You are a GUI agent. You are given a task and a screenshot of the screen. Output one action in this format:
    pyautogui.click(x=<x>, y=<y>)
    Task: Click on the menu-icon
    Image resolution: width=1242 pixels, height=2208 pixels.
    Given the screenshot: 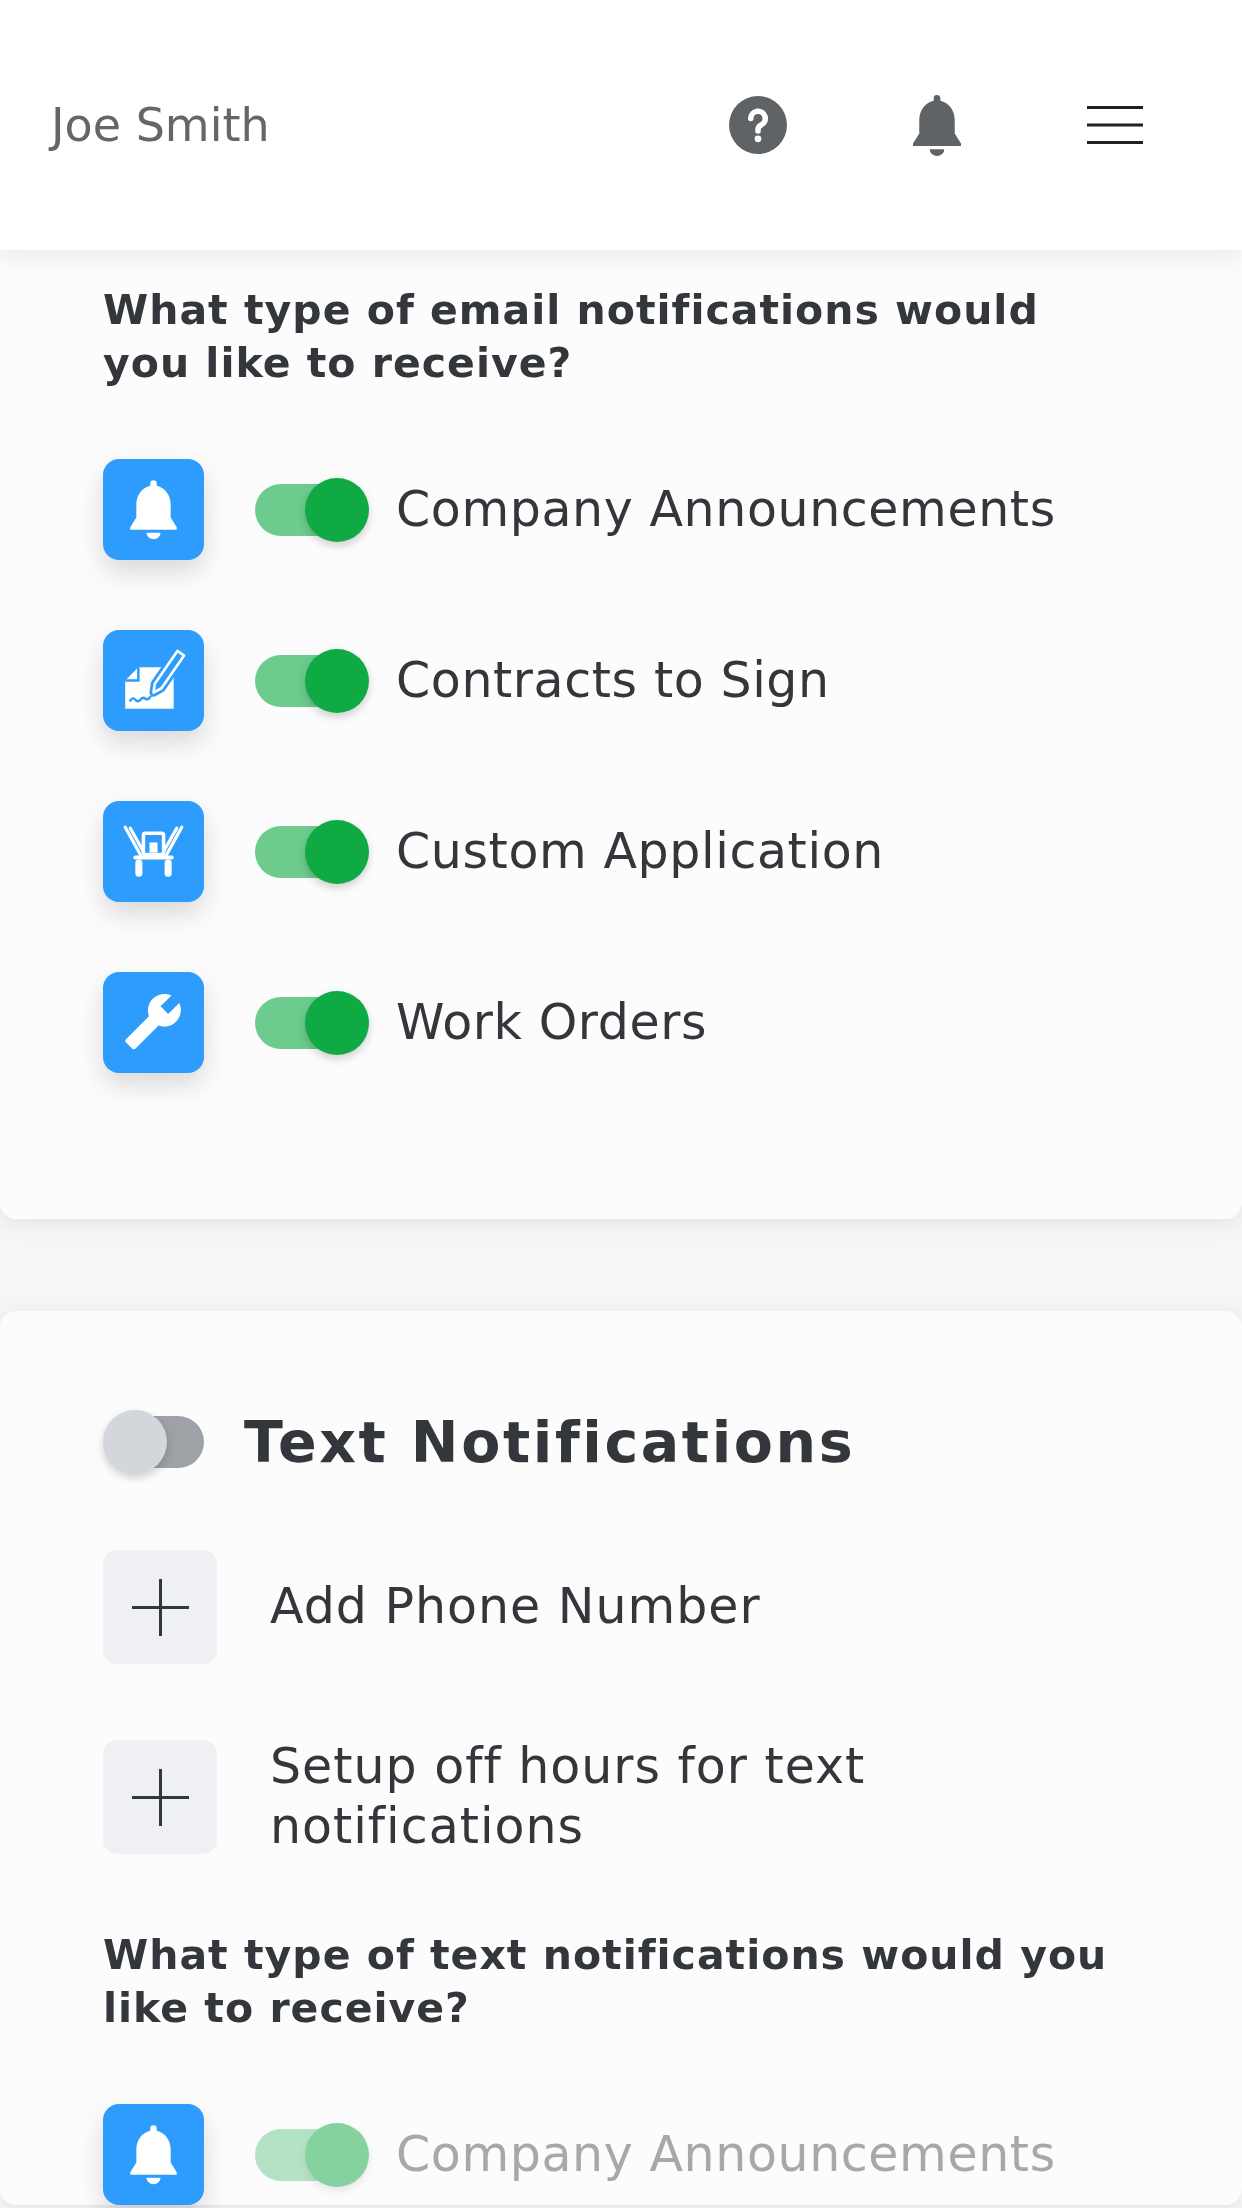 What is the action you would take?
    pyautogui.click(x=1115, y=125)
    